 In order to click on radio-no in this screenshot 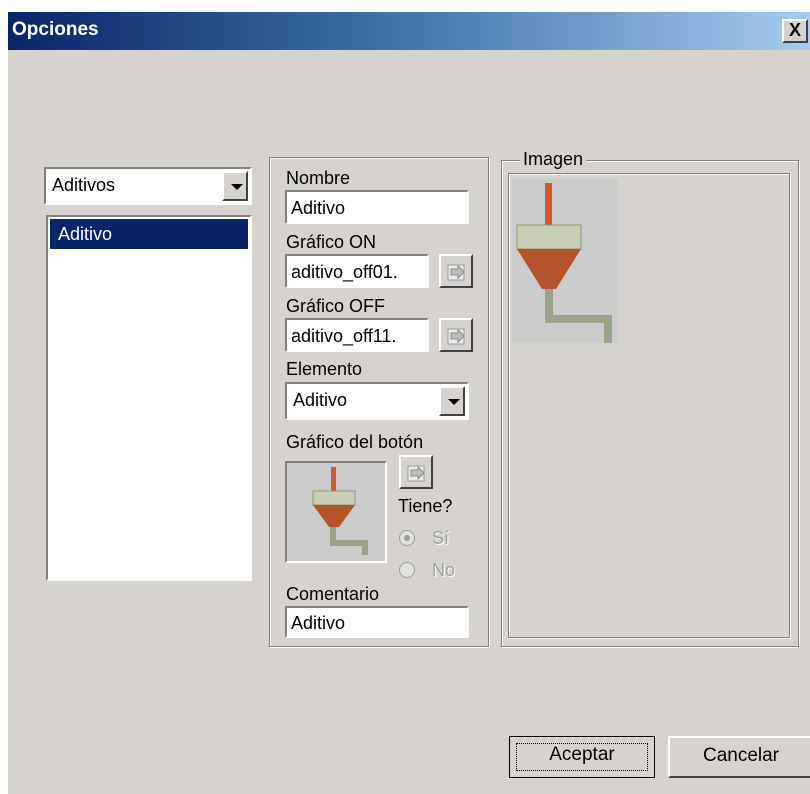, I will do `click(407, 570)`.